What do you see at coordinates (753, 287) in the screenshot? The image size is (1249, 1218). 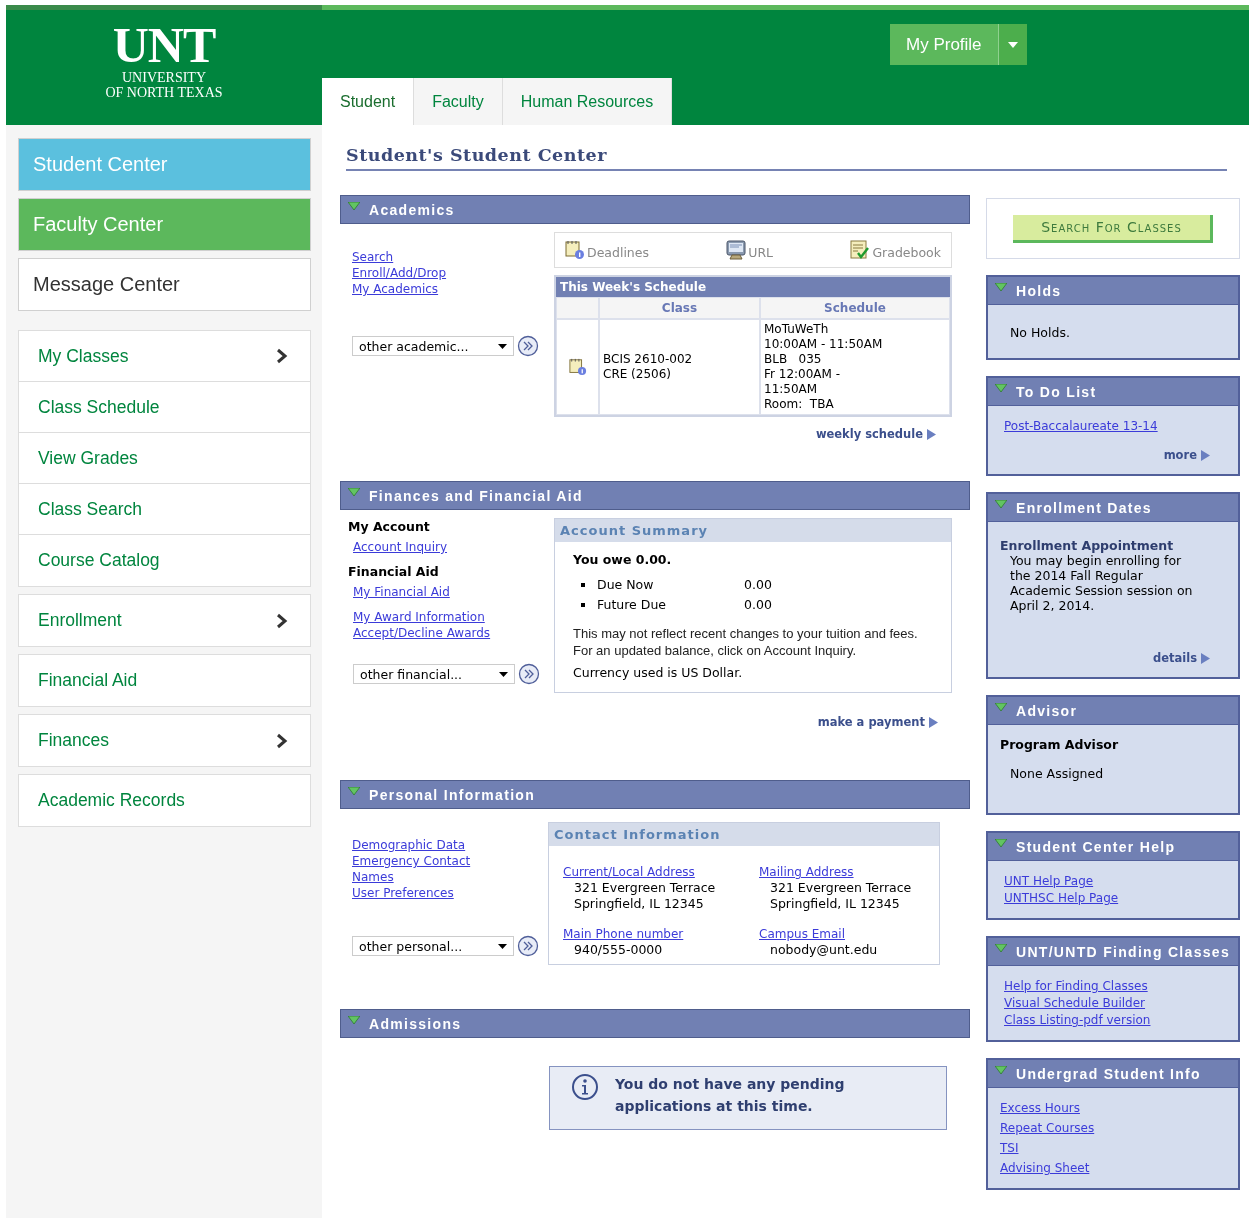 I see `table-title: This Week's Schedule` at bounding box center [753, 287].